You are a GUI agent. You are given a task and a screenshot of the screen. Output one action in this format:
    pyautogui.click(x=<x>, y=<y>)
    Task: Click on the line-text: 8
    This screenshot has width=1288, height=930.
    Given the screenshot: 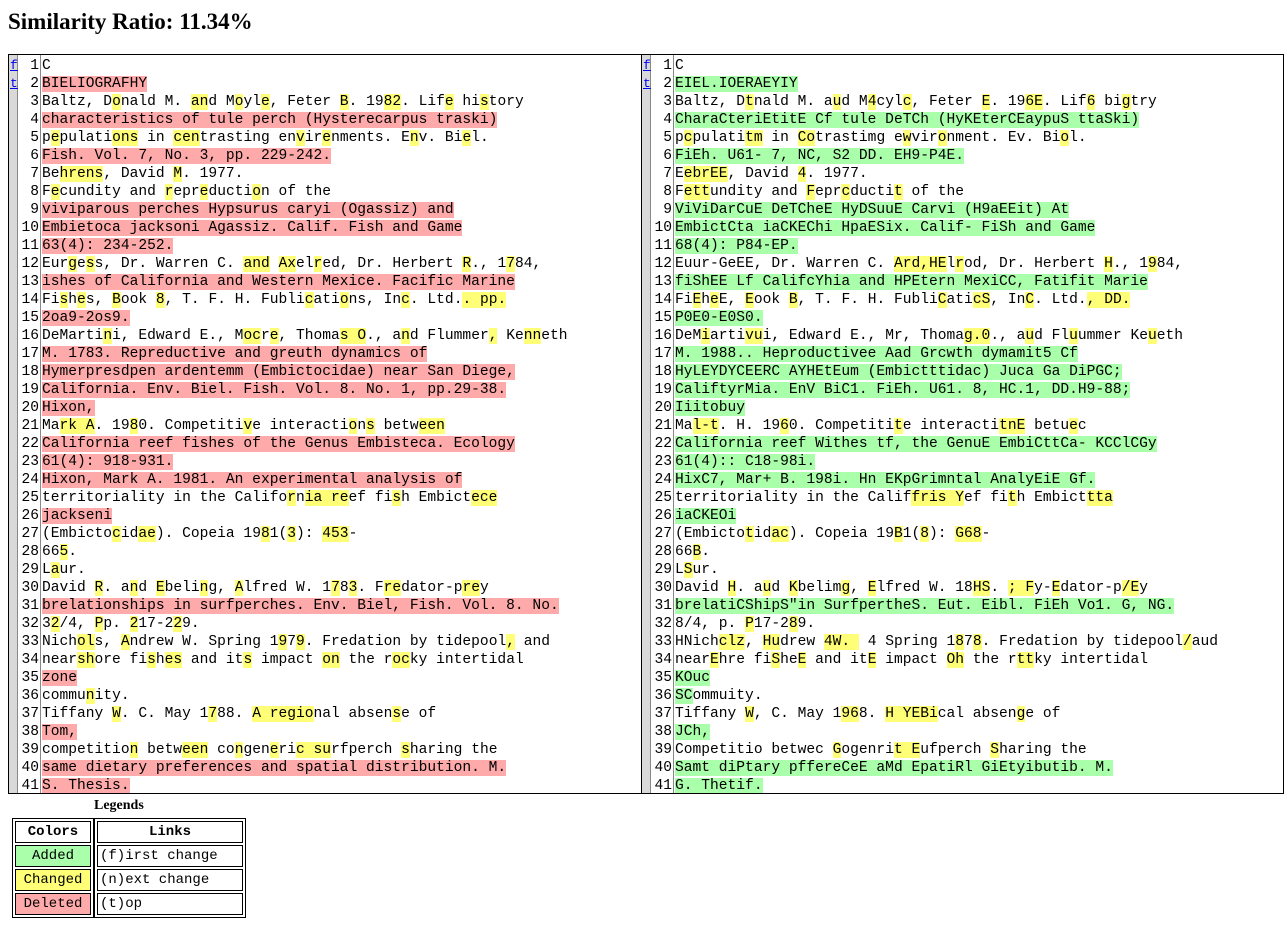 What is the action you would take?
    pyautogui.click(x=679, y=624)
    